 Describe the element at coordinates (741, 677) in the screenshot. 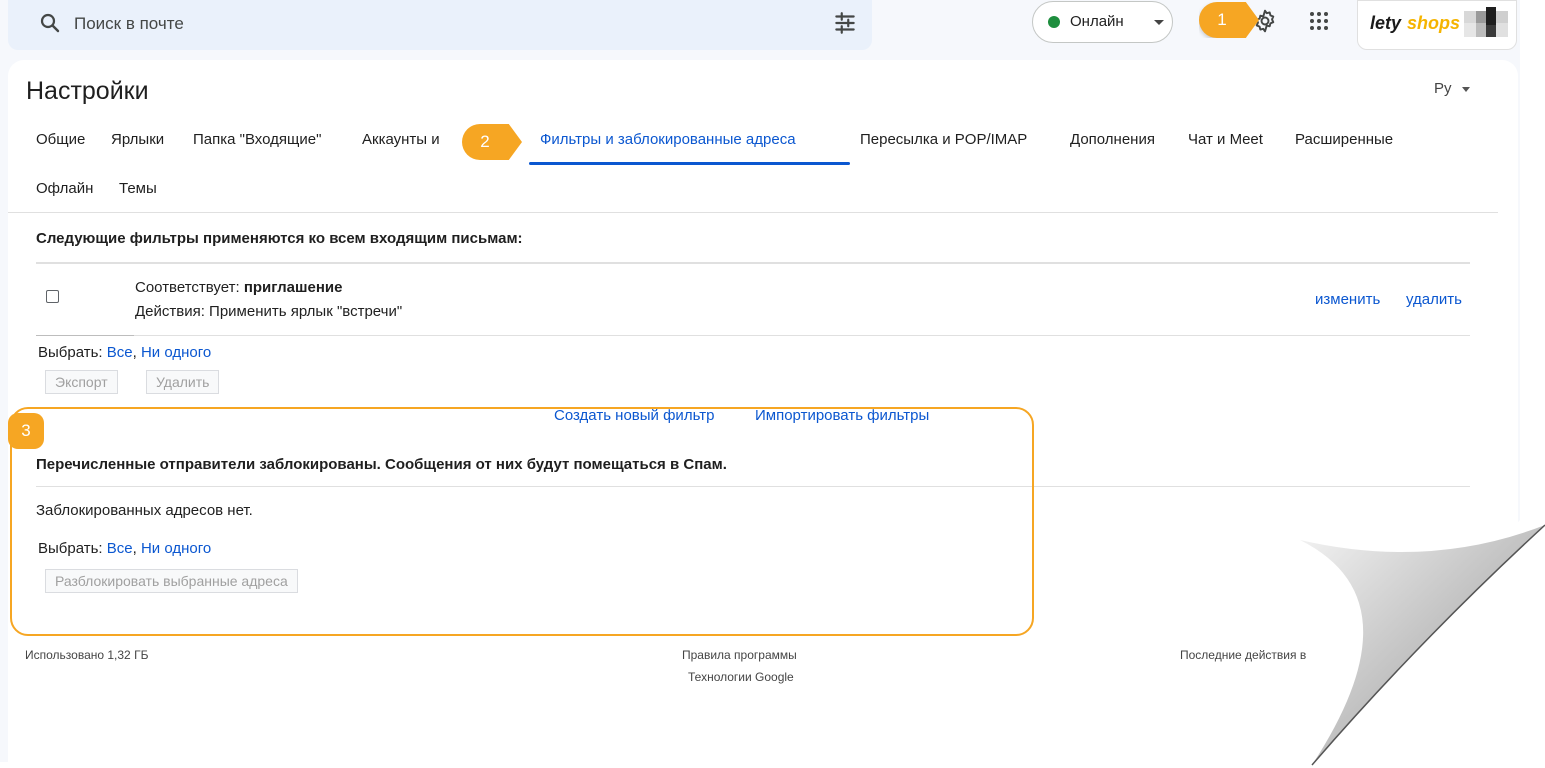

I see `google-tech-text: Технологии Google` at that location.